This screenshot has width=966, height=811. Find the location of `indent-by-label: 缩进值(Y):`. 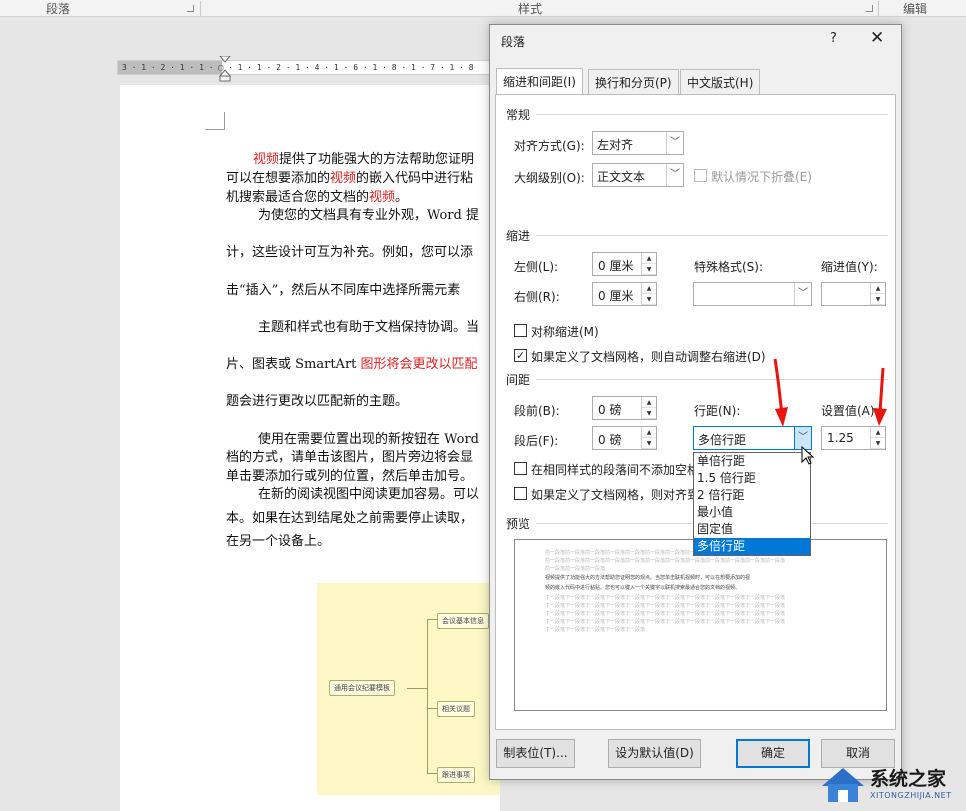

indent-by-label: 缩进值(Y): is located at coordinates (849, 267).